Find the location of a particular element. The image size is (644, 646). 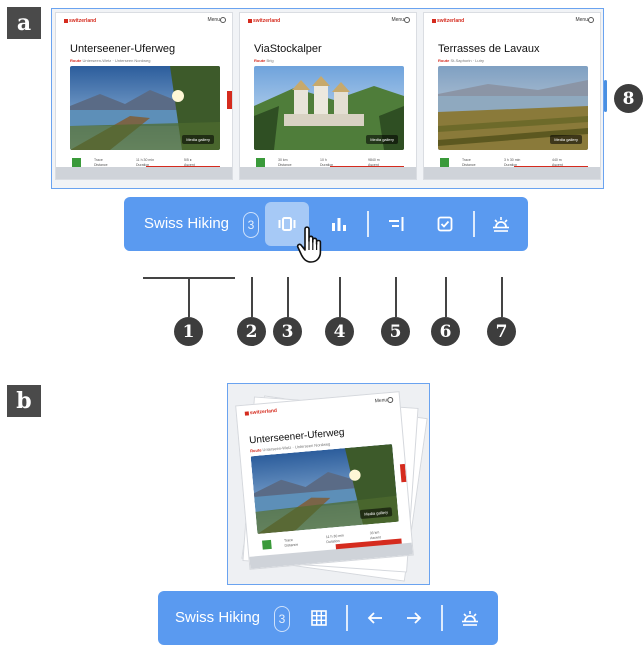

arrow-right-icon is located at coordinates (414, 618).